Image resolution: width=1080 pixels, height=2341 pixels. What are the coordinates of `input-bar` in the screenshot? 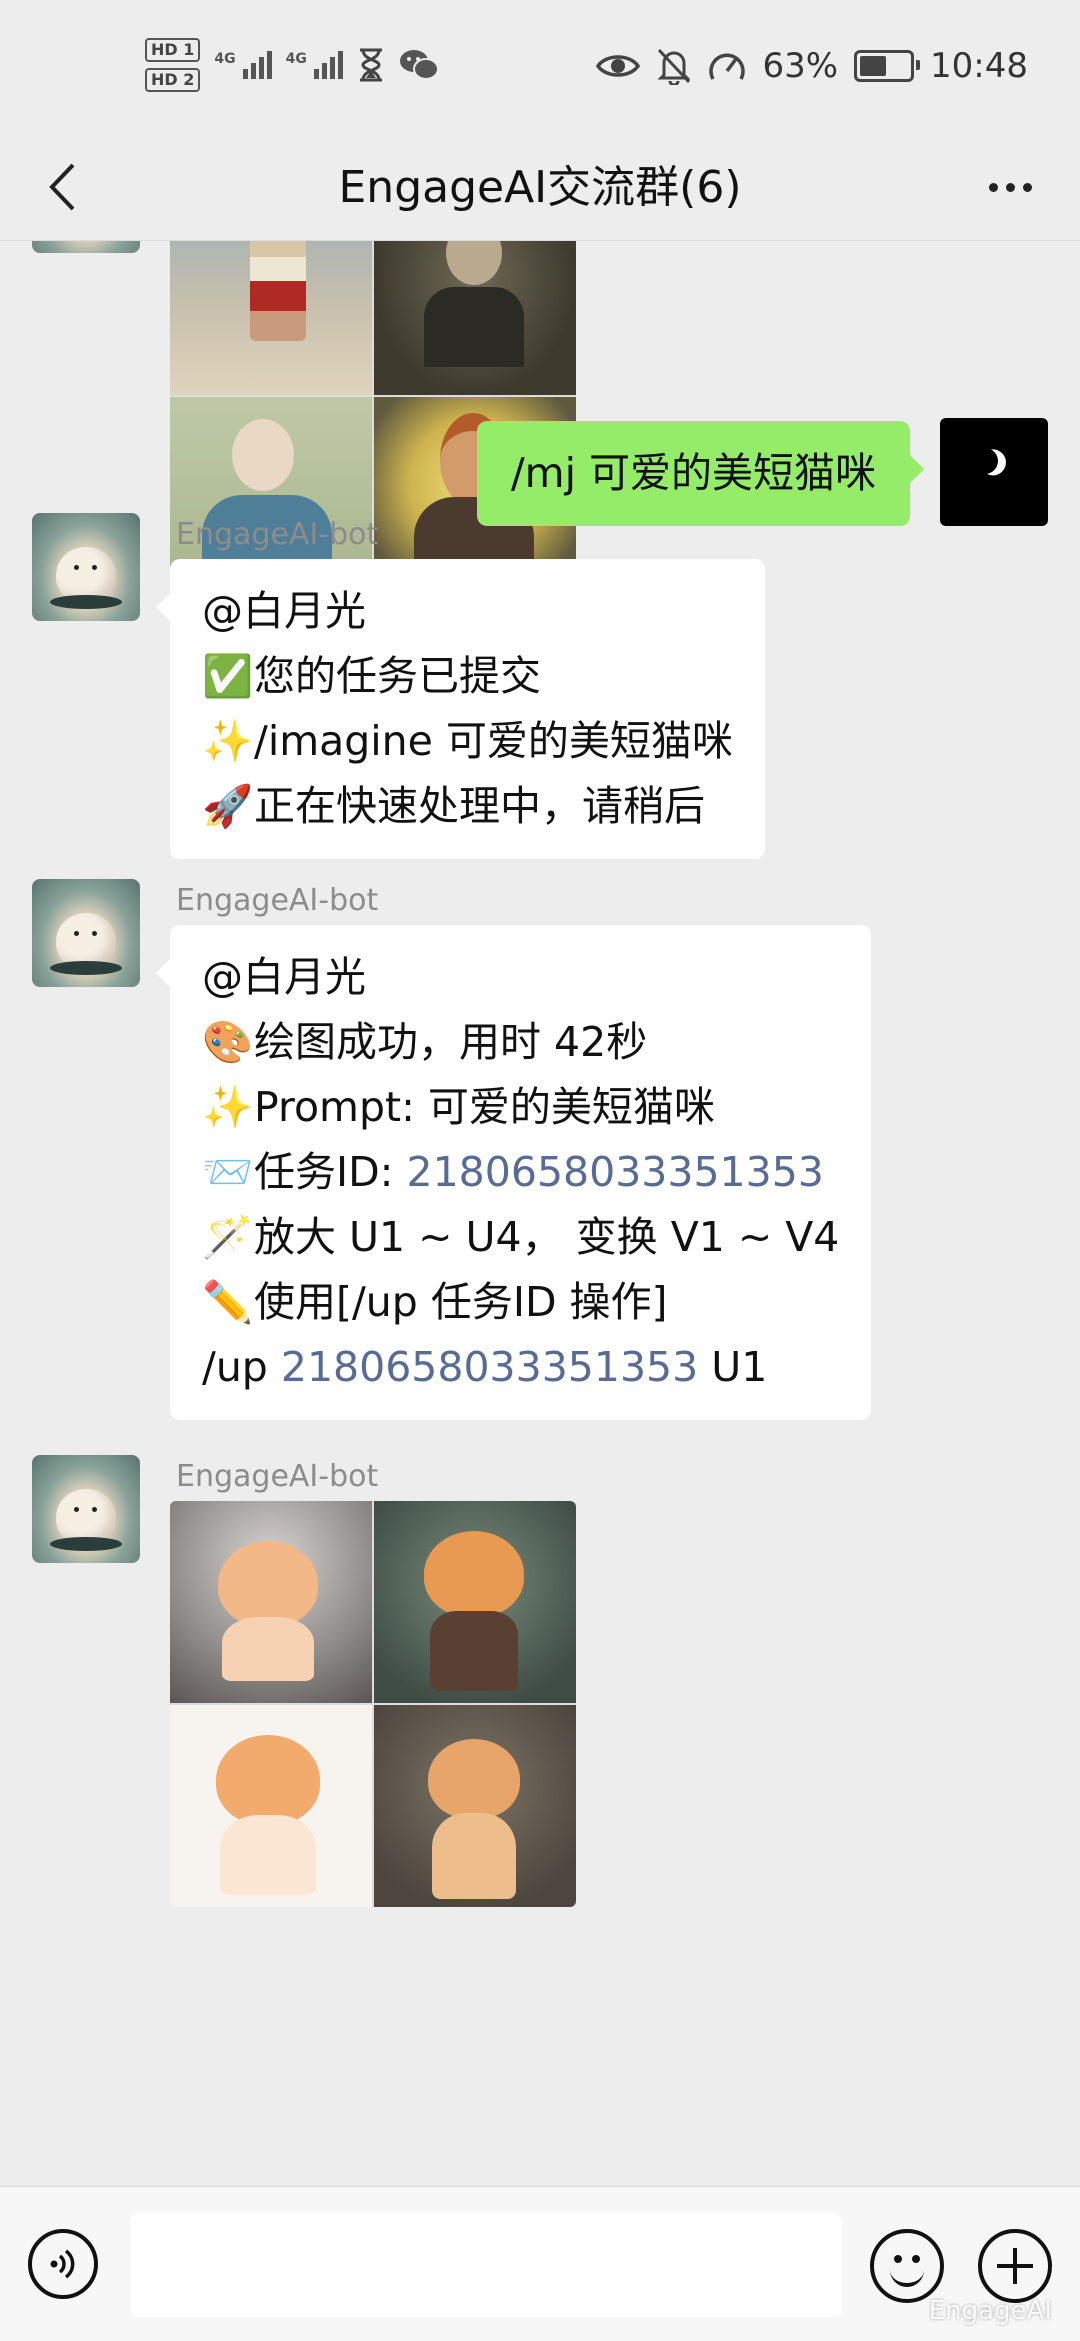 It's located at (540, 2263).